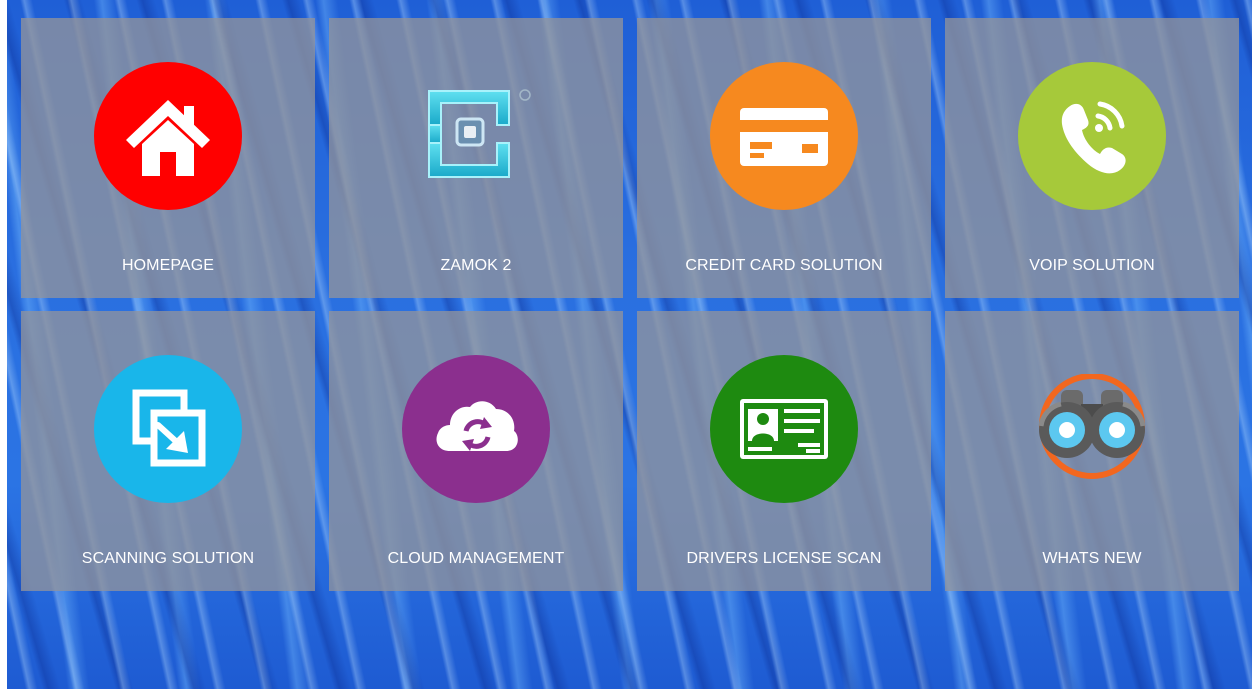  What do you see at coordinates (168, 136) in the screenshot?
I see `home-icon` at bounding box center [168, 136].